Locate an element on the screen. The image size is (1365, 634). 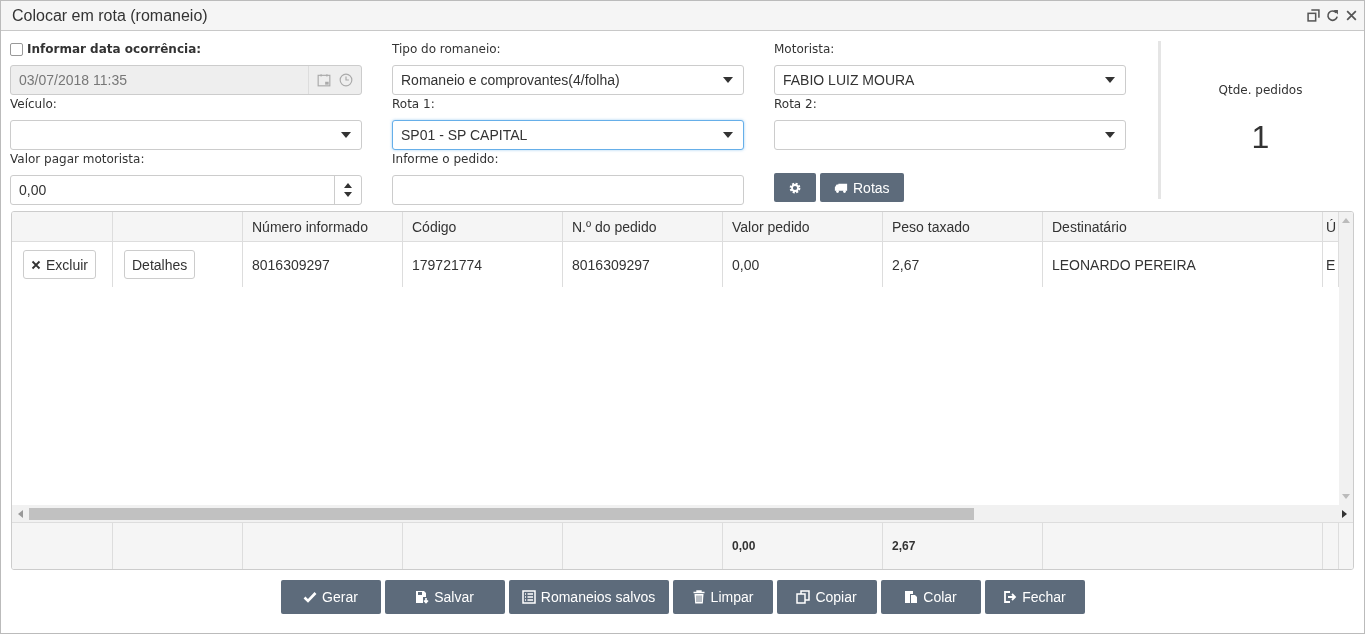
order-input-field is located at coordinates (568, 190).